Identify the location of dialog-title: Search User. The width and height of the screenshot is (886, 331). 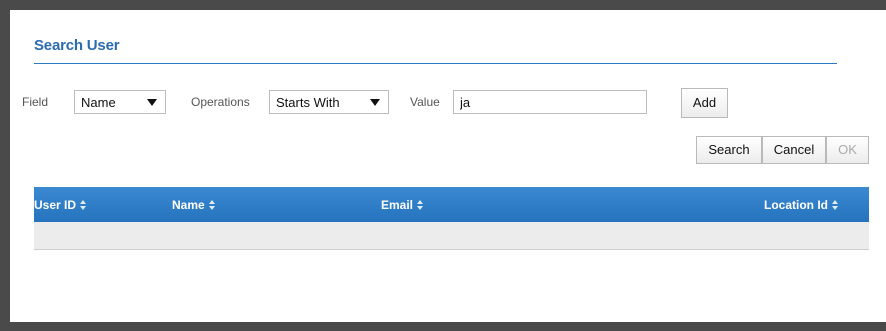
(77, 45).